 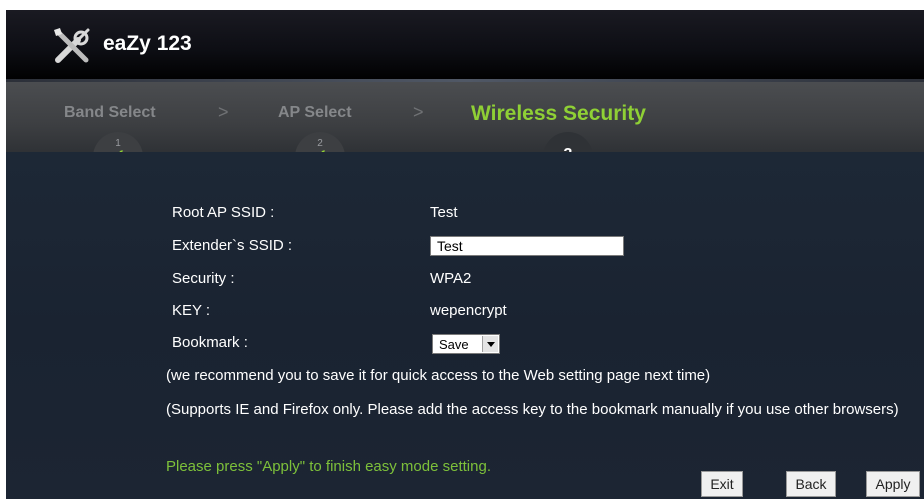 I want to click on step-band-select-label: Band Select, so click(x=110, y=112).